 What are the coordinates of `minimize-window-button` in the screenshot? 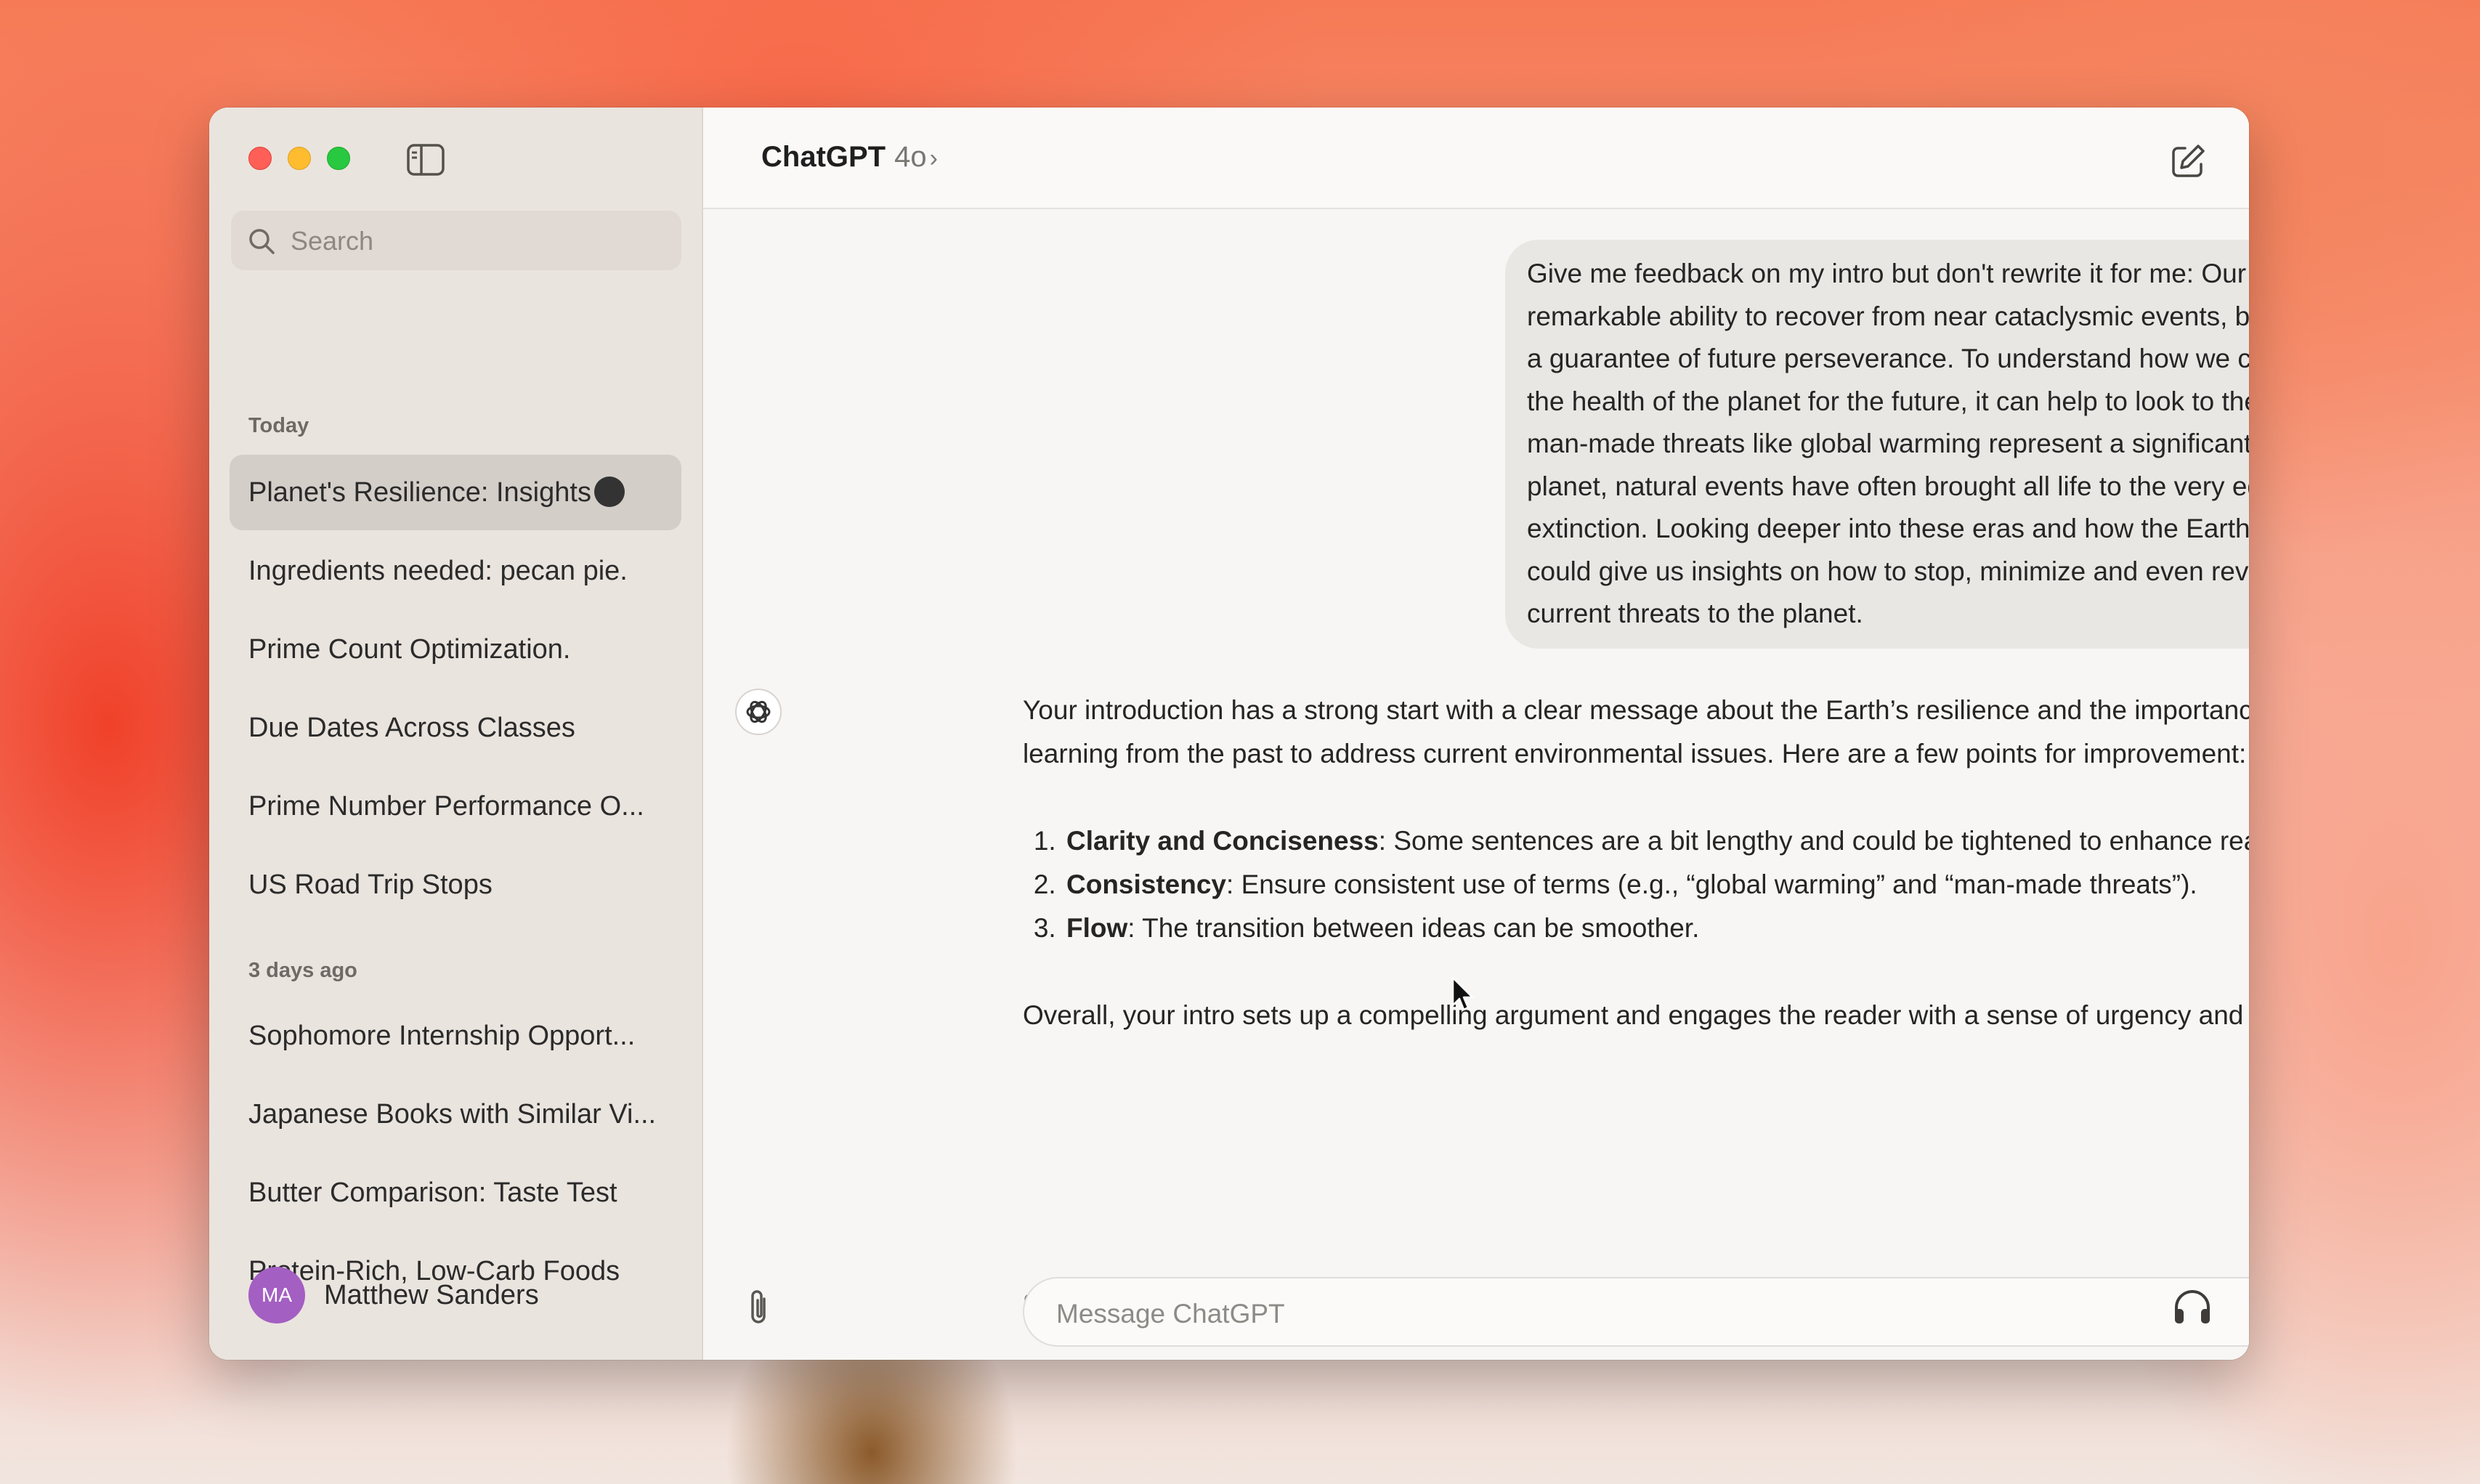 It's located at (299, 158).